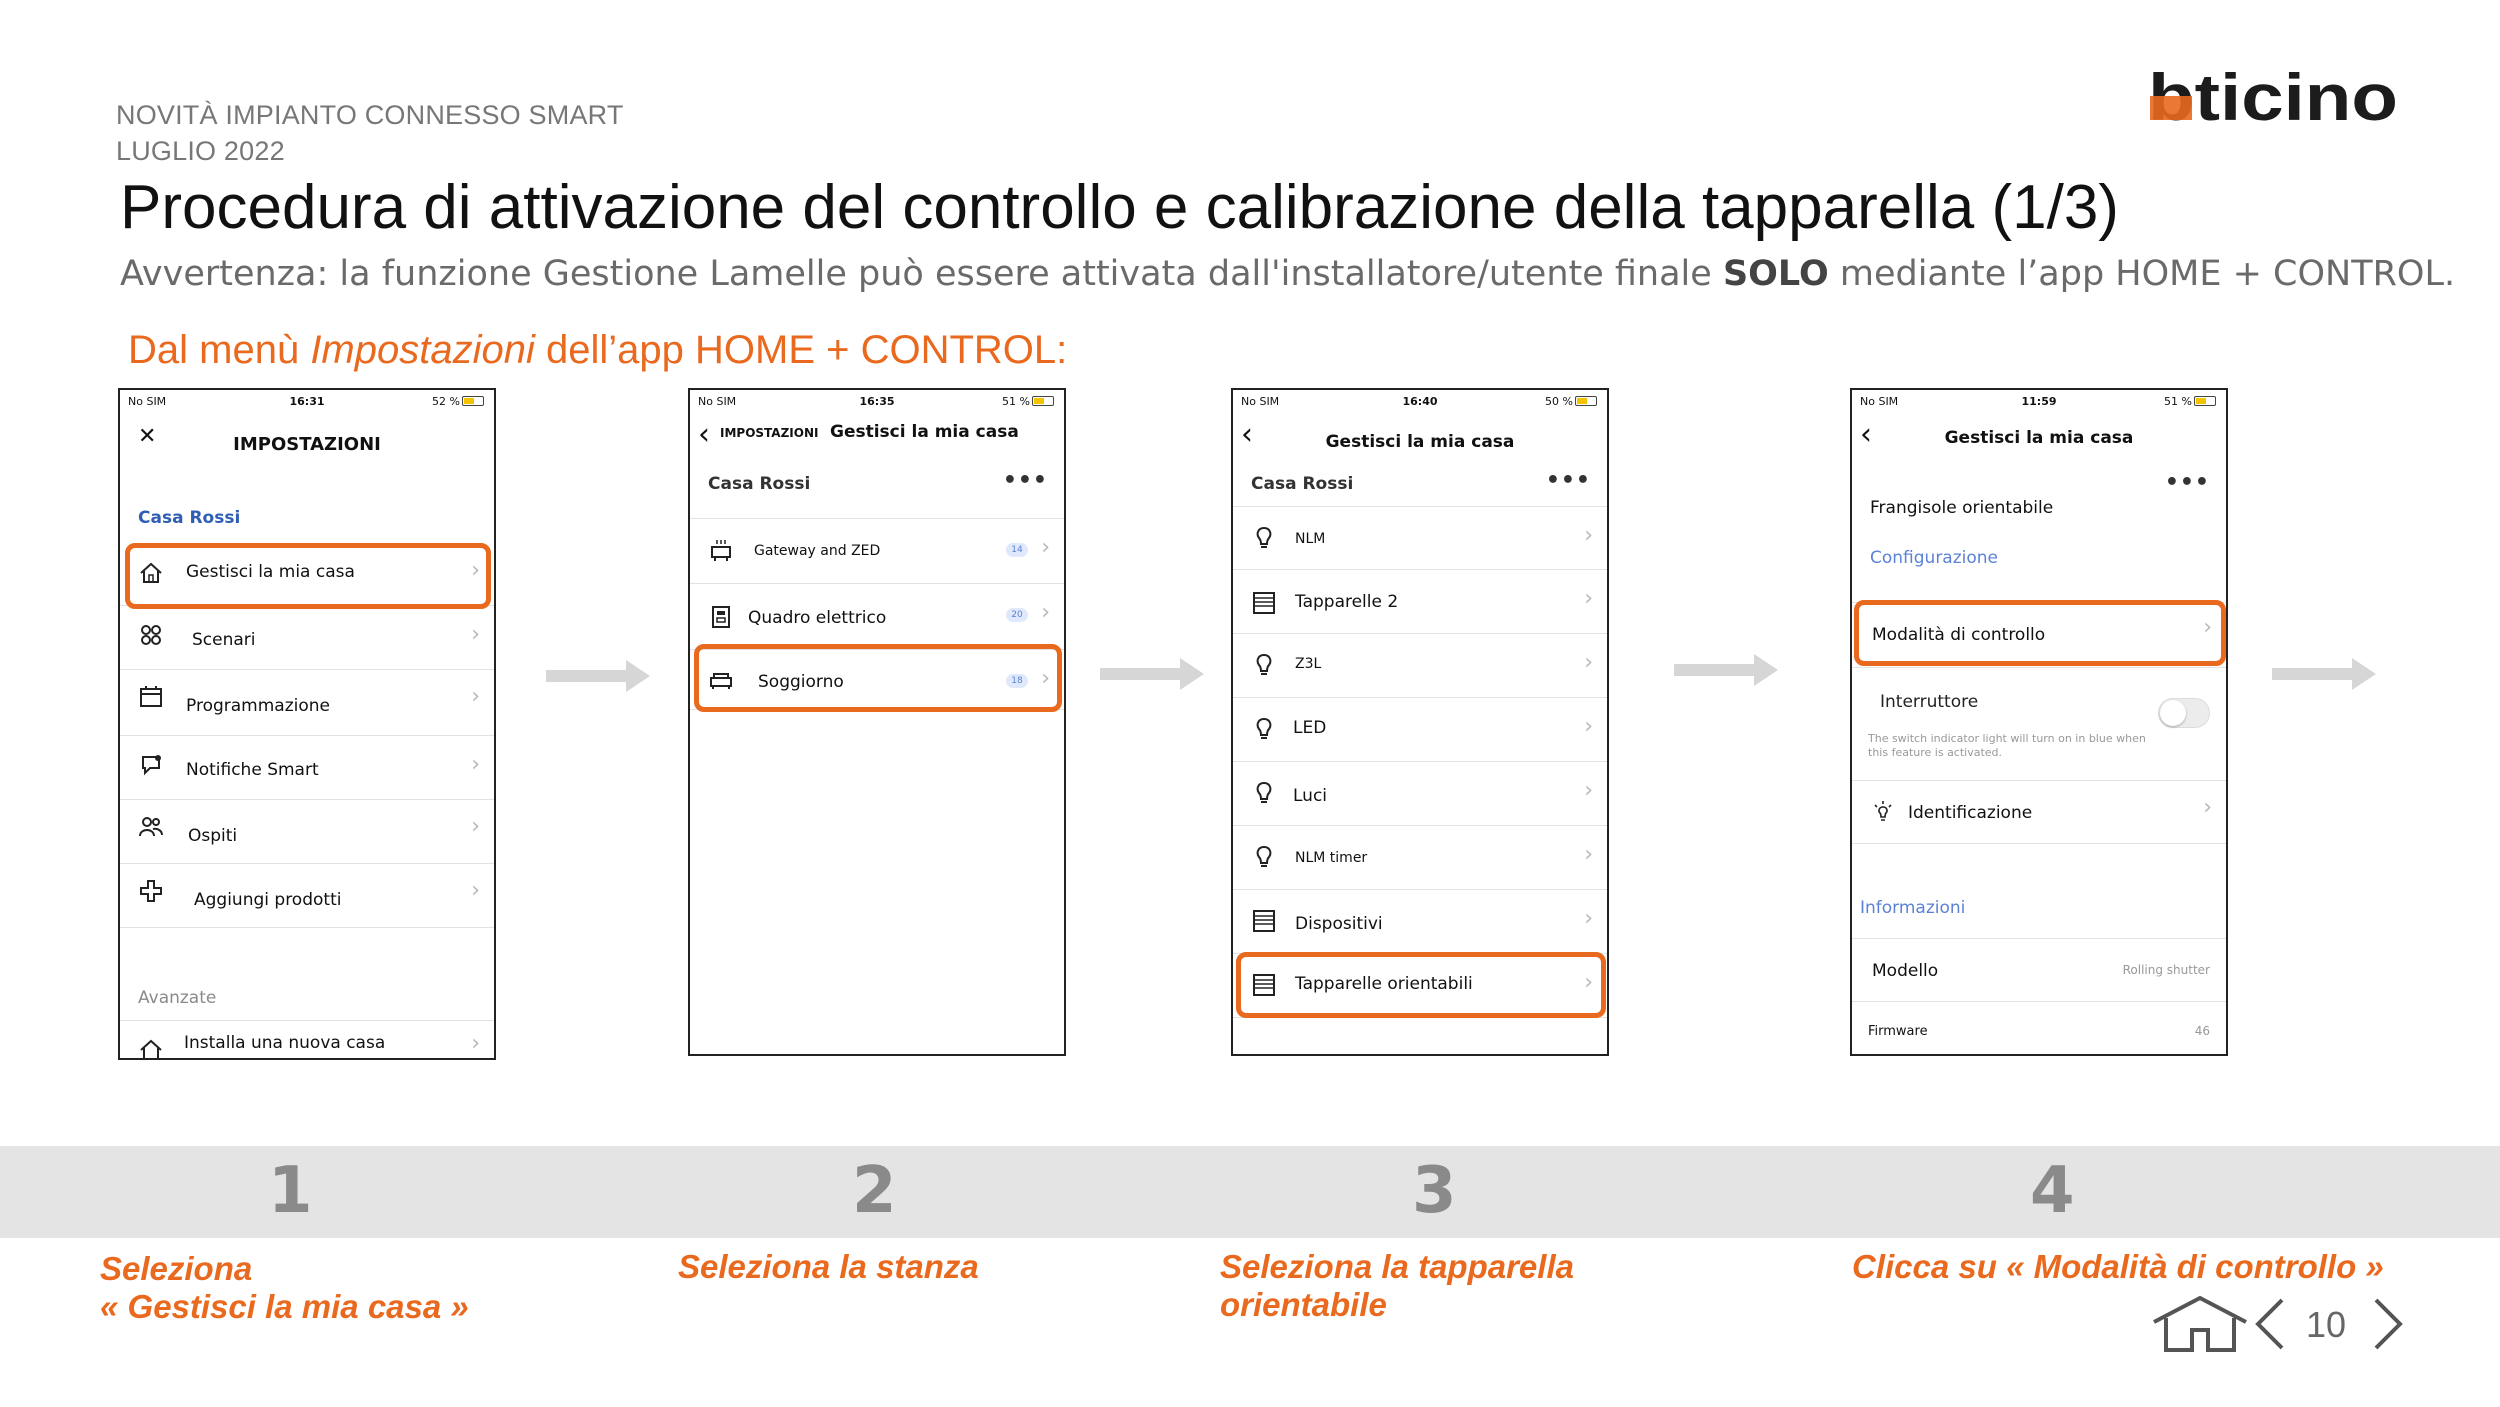 The image size is (2500, 1407). What do you see at coordinates (2039, 1031) in the screenshot?
I see `firmware-row: Firmware 46` at bounding box center [2039, 1031].